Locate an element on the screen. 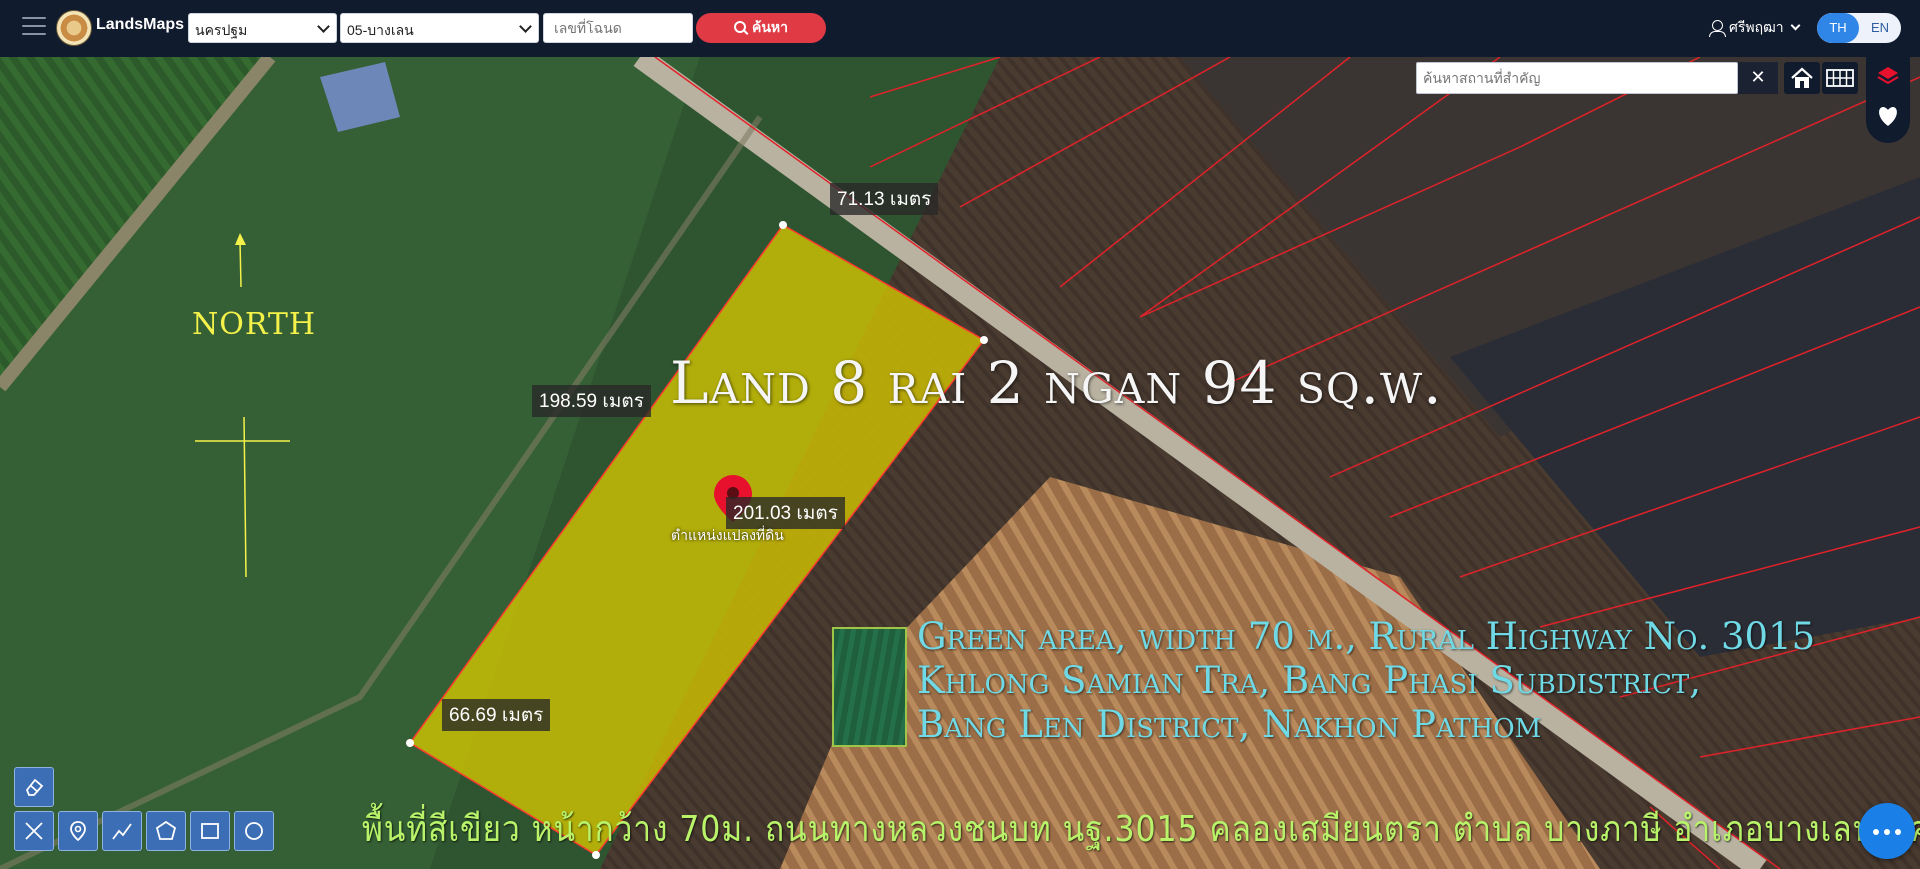  search-button: ค้นหา is located at coordinates (761, 28).